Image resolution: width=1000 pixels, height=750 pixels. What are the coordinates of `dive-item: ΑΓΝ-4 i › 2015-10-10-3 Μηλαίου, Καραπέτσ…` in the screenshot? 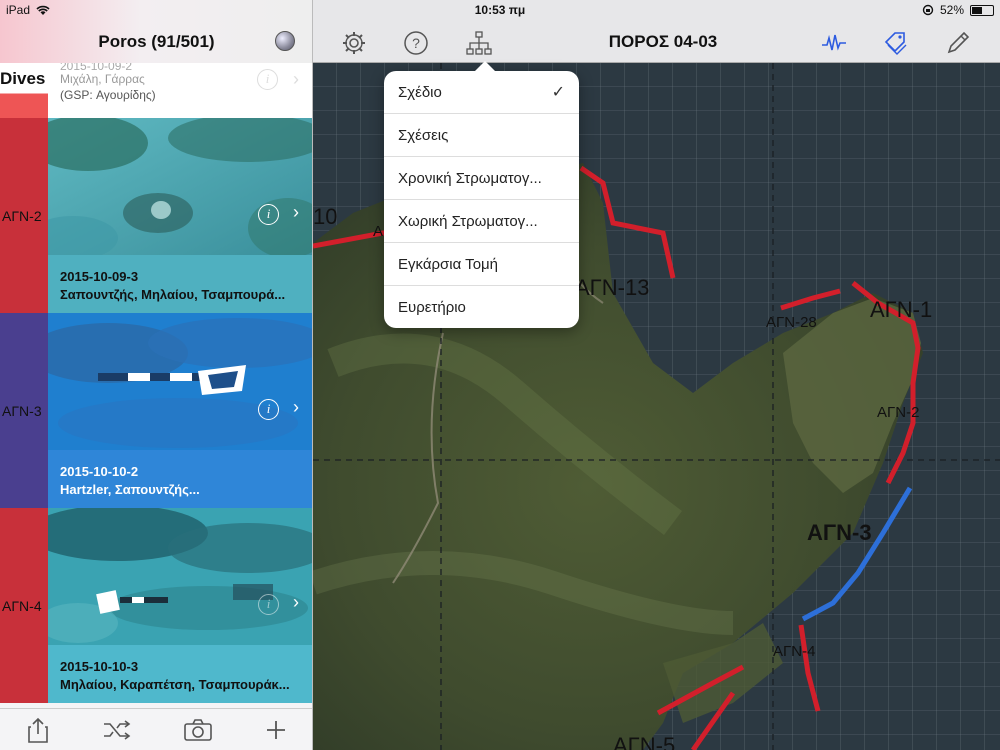 It's located at (156, 605).